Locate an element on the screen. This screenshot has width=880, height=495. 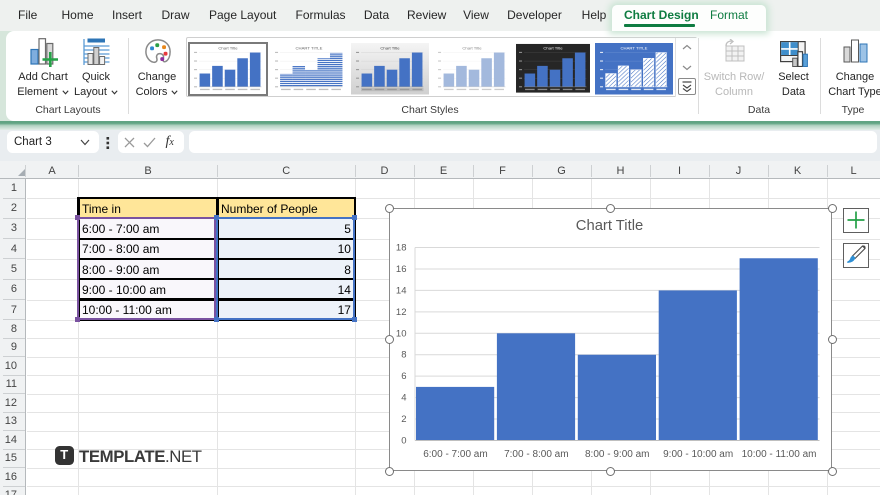
svg-text: 9:00 - 10:00 am is located at coordinates (698, 454).